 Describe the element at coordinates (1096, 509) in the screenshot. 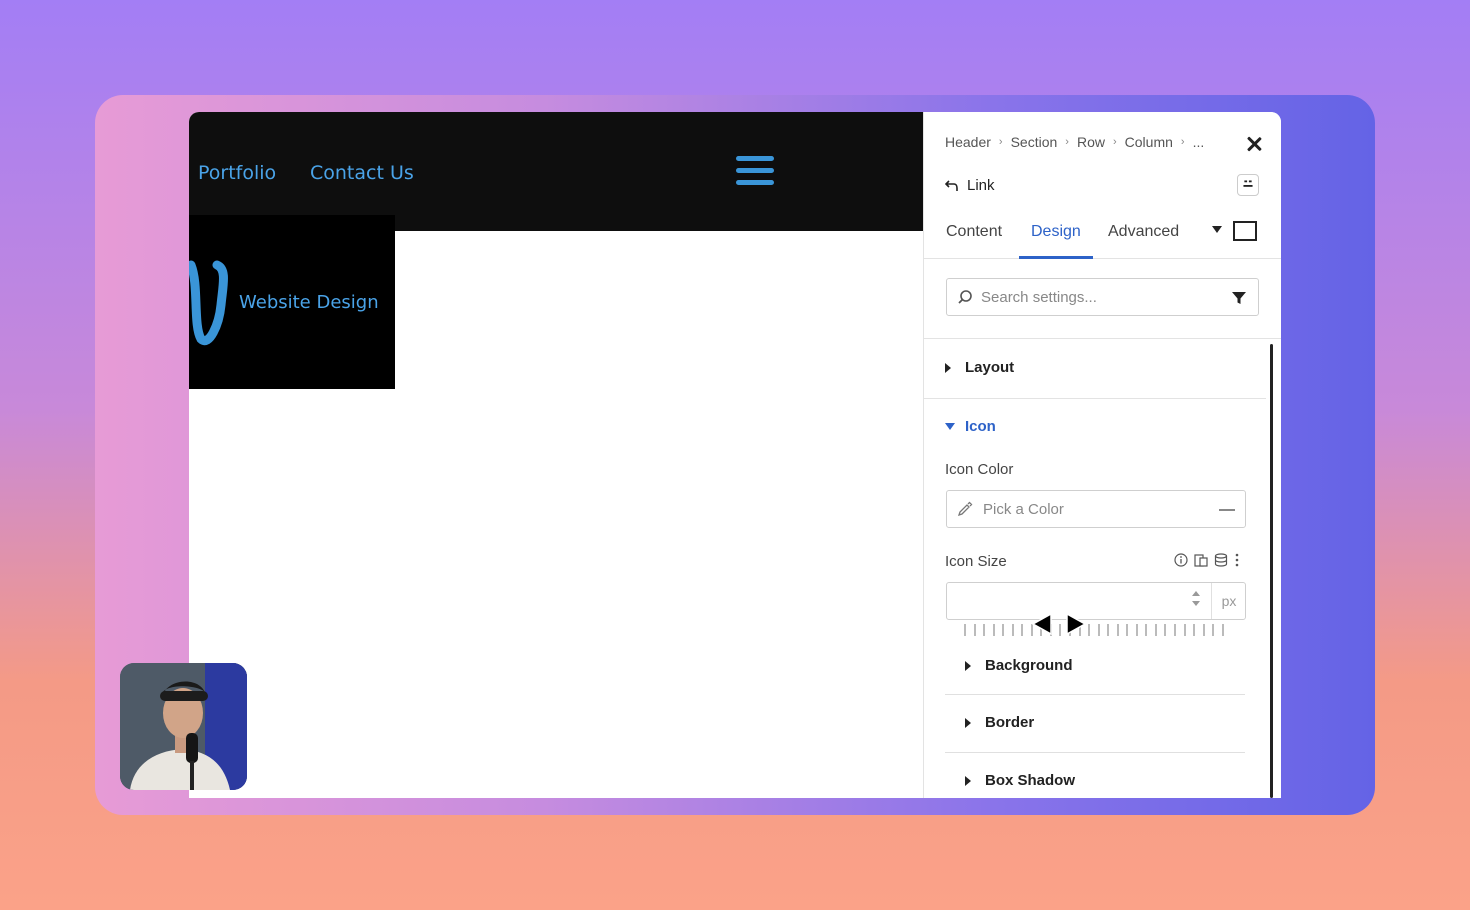

I see `icon-color-picker: Pick a Color` at that location.